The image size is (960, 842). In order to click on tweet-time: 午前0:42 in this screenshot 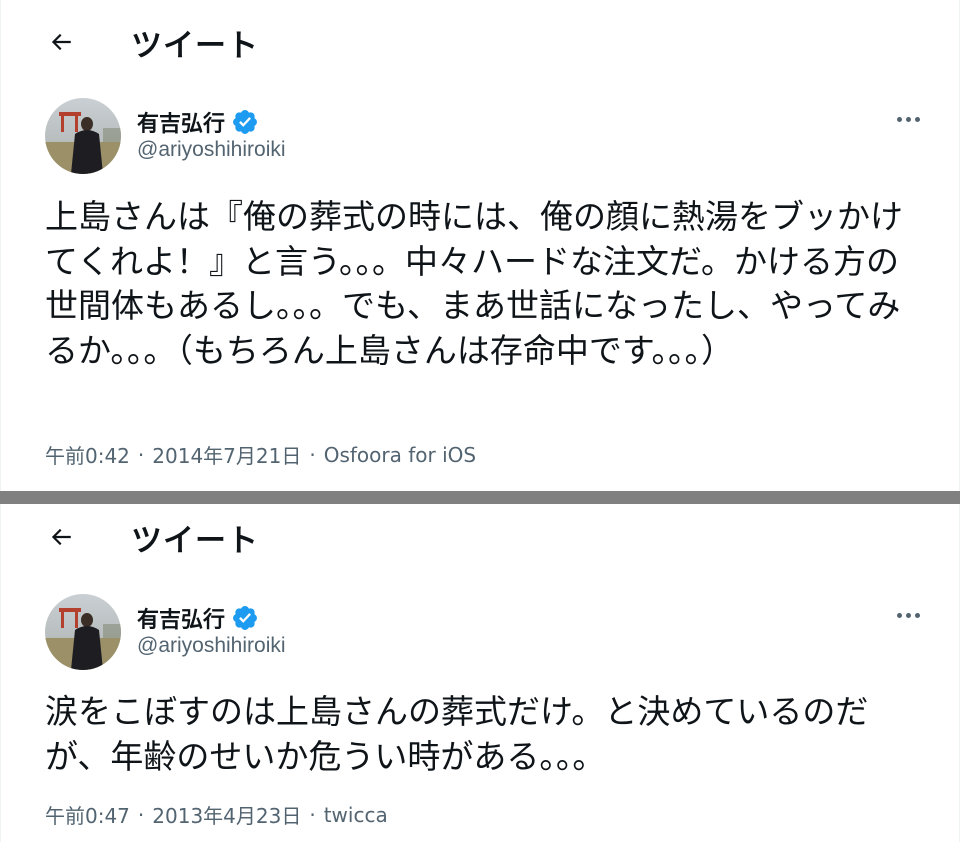, I will do `click(87, 454)`.